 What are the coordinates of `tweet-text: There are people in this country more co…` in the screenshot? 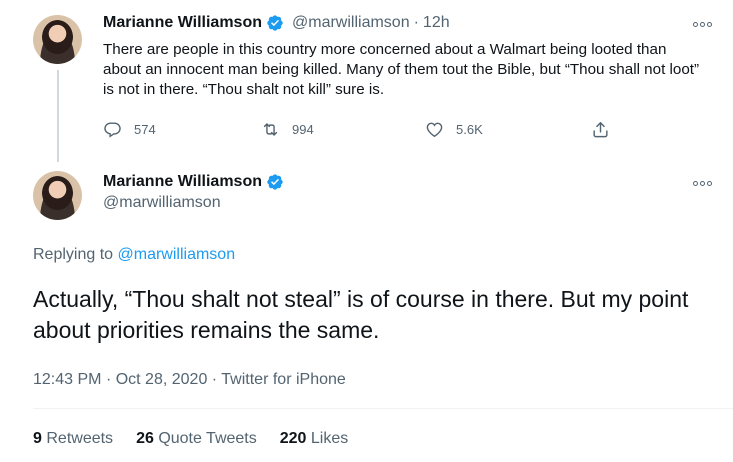 It's located at (401, 69).